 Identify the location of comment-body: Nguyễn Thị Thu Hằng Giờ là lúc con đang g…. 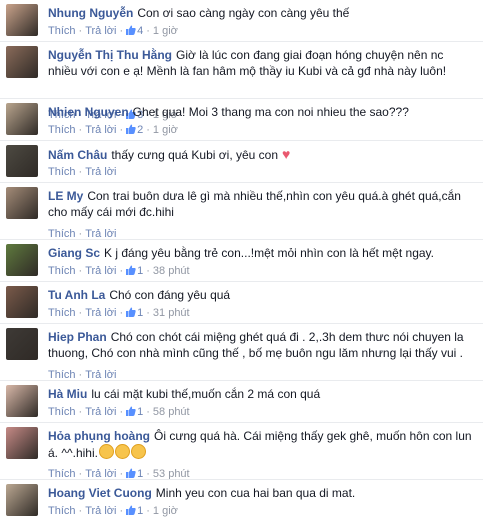
(261, 63).